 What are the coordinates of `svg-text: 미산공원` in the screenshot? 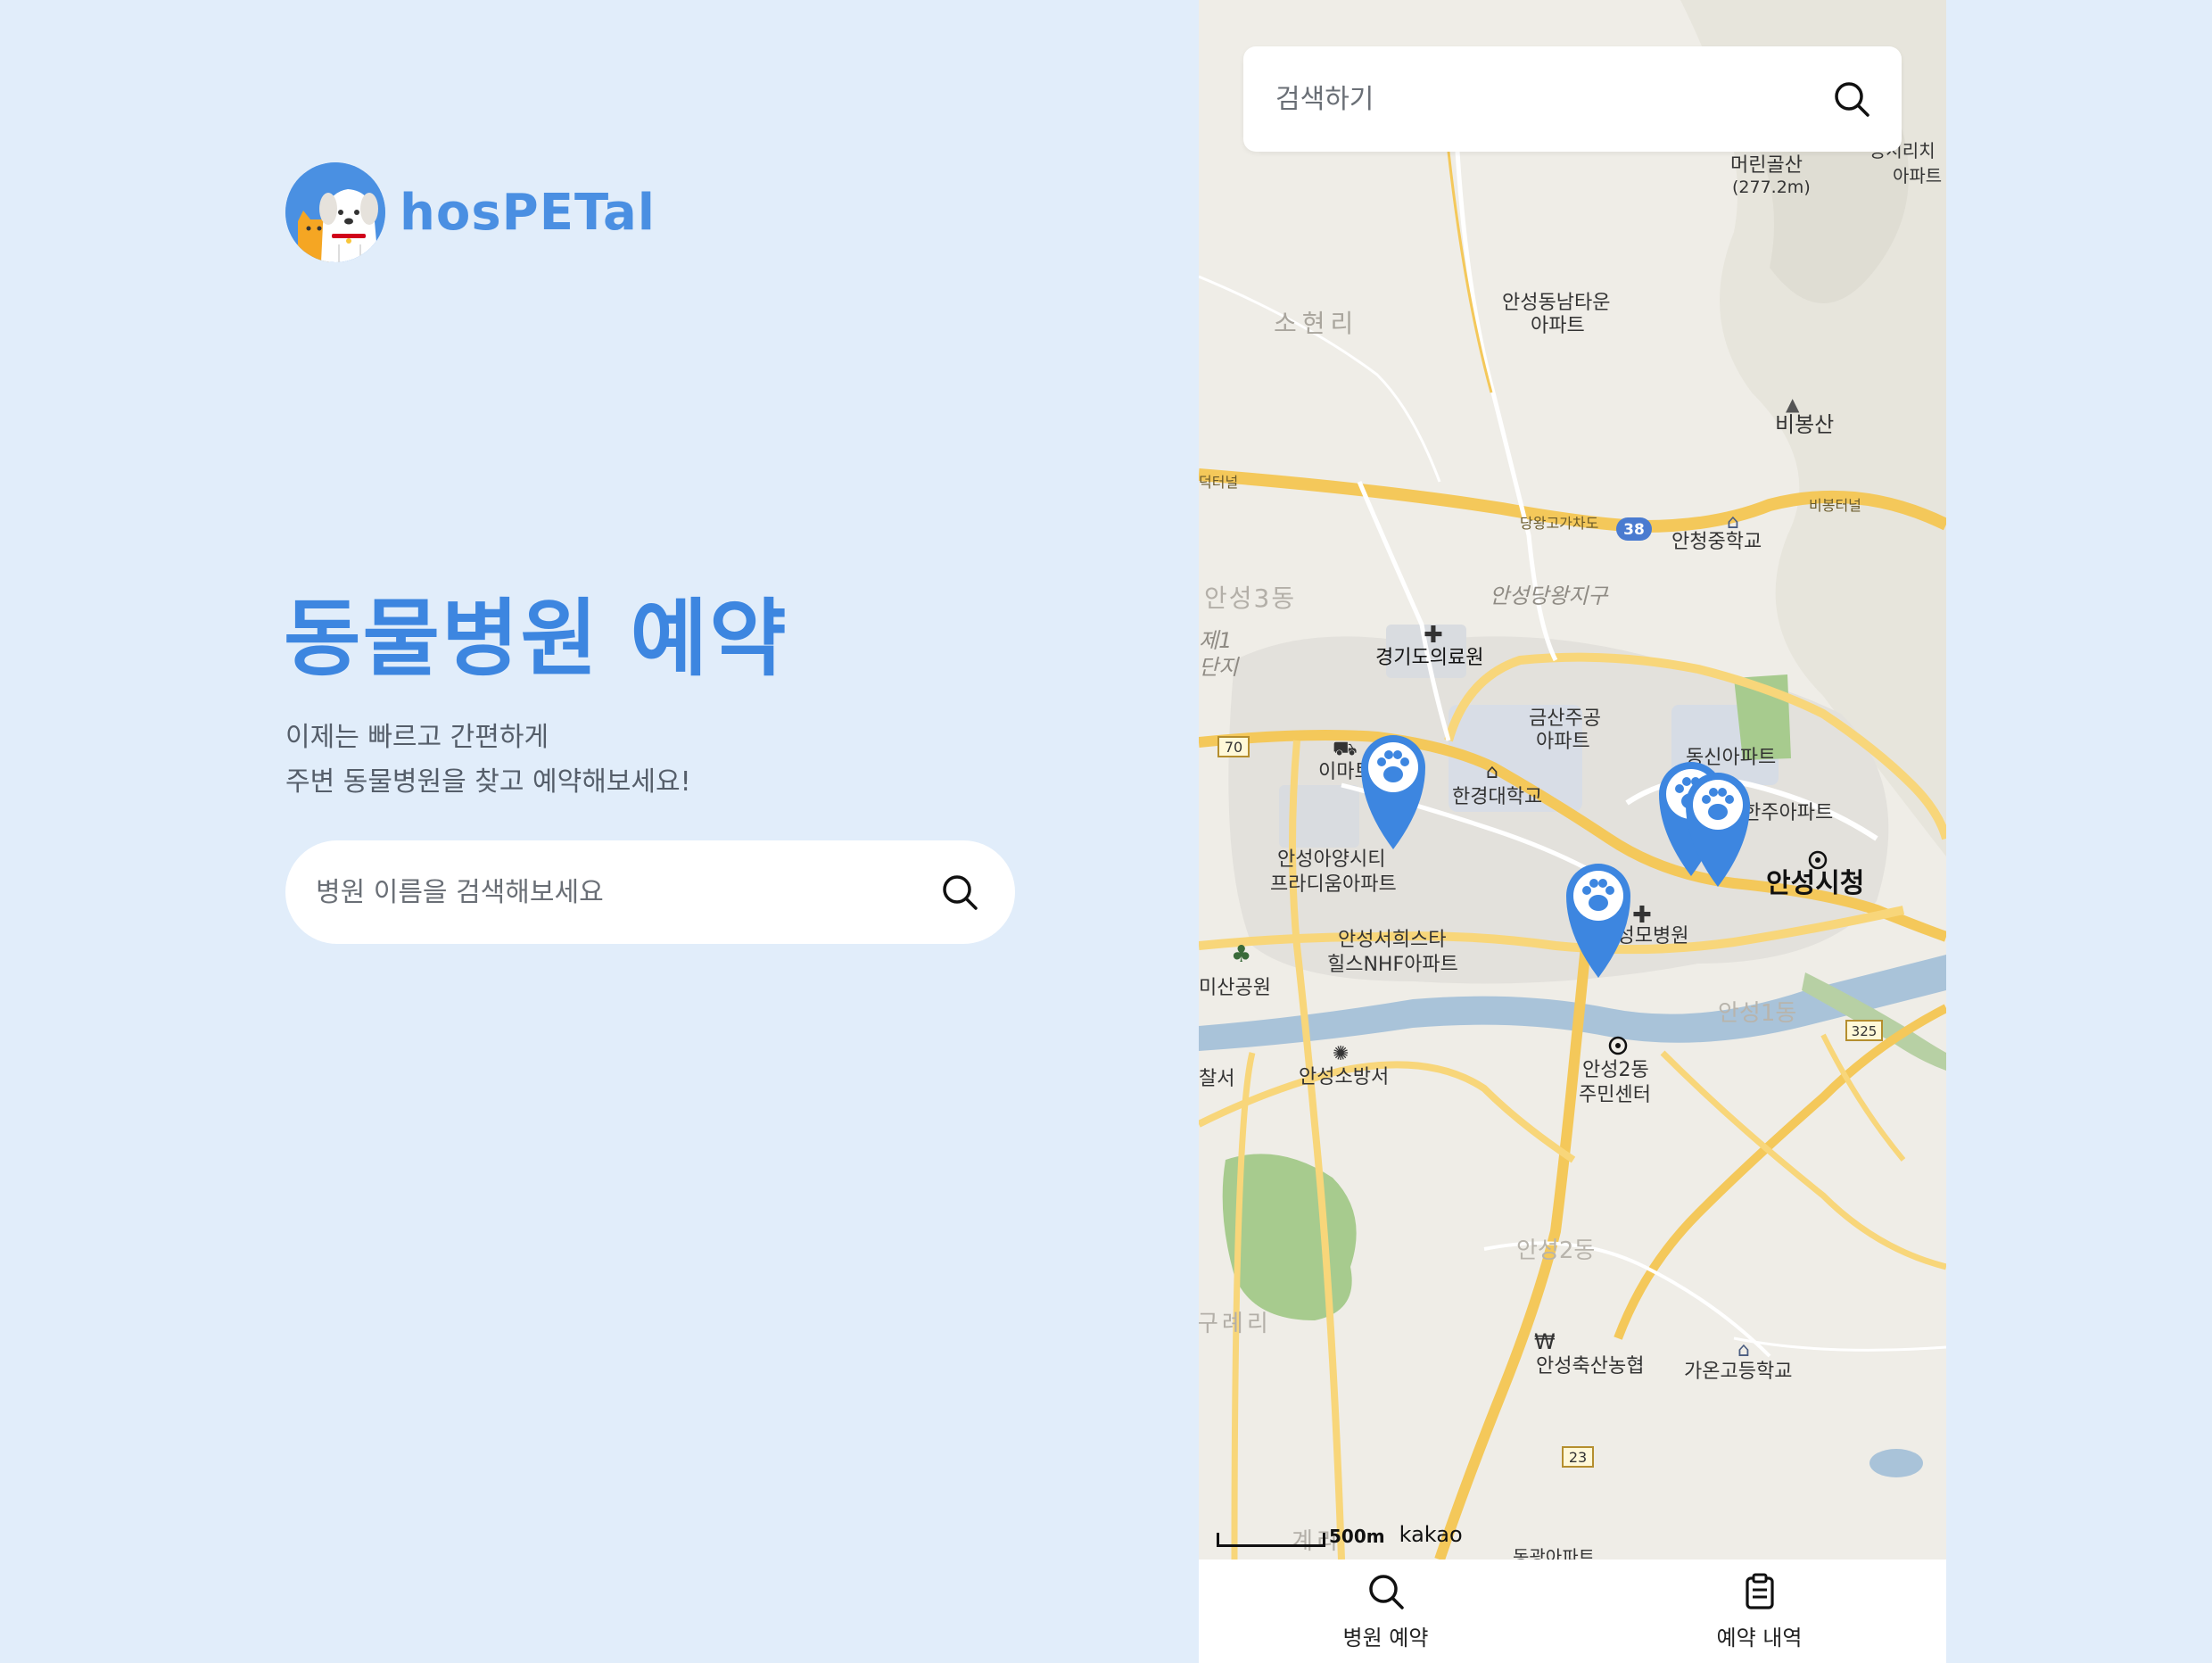 It's located at (1235, 988).